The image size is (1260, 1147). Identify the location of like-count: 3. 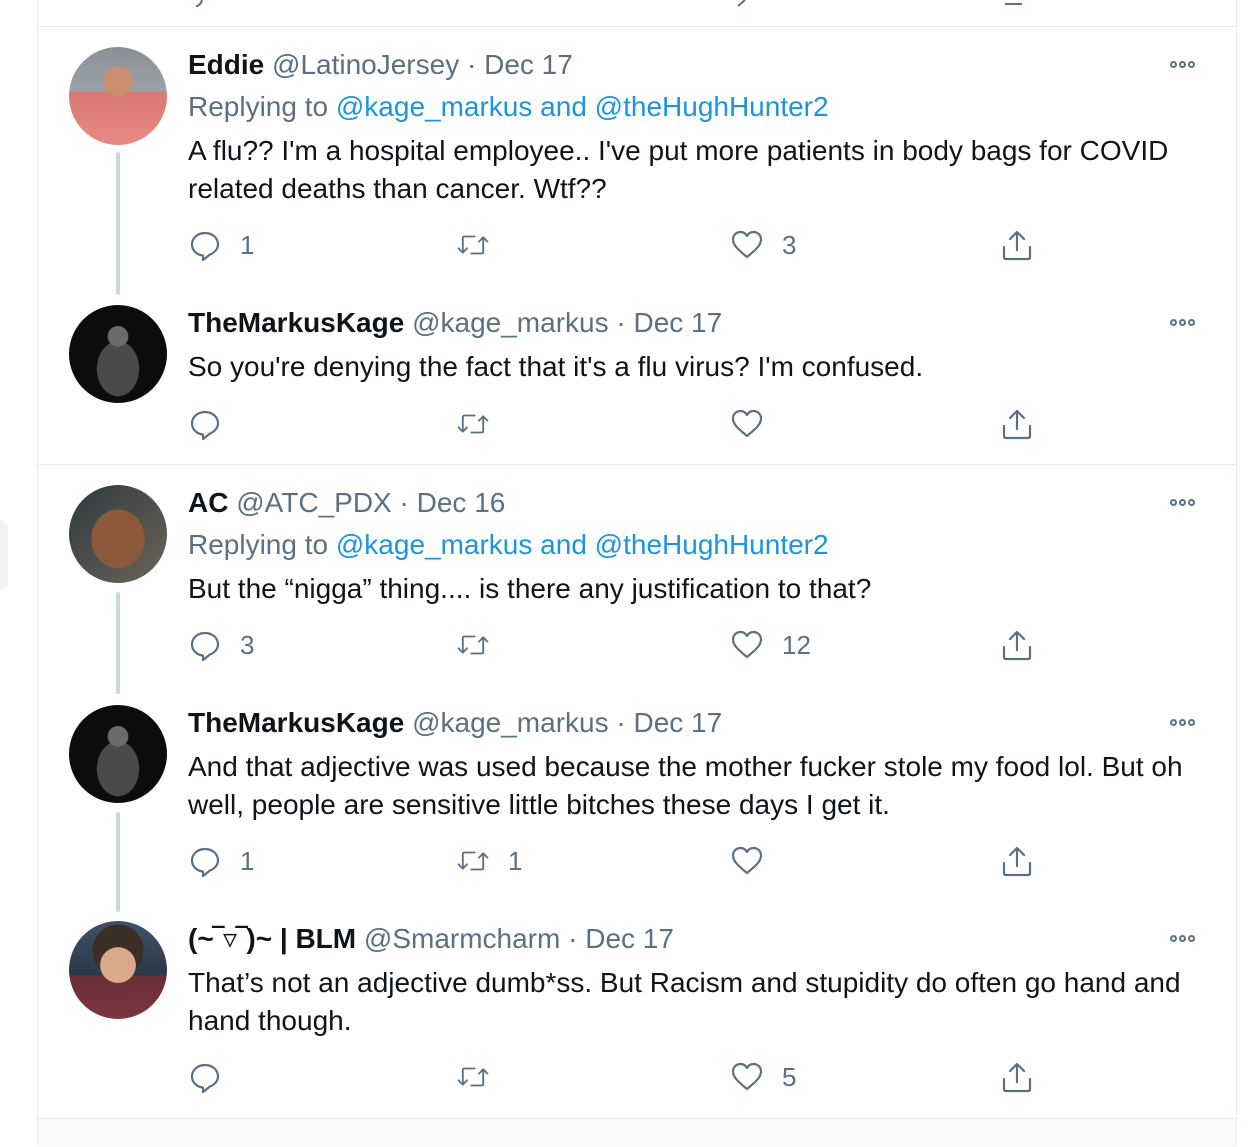
(789, 244).